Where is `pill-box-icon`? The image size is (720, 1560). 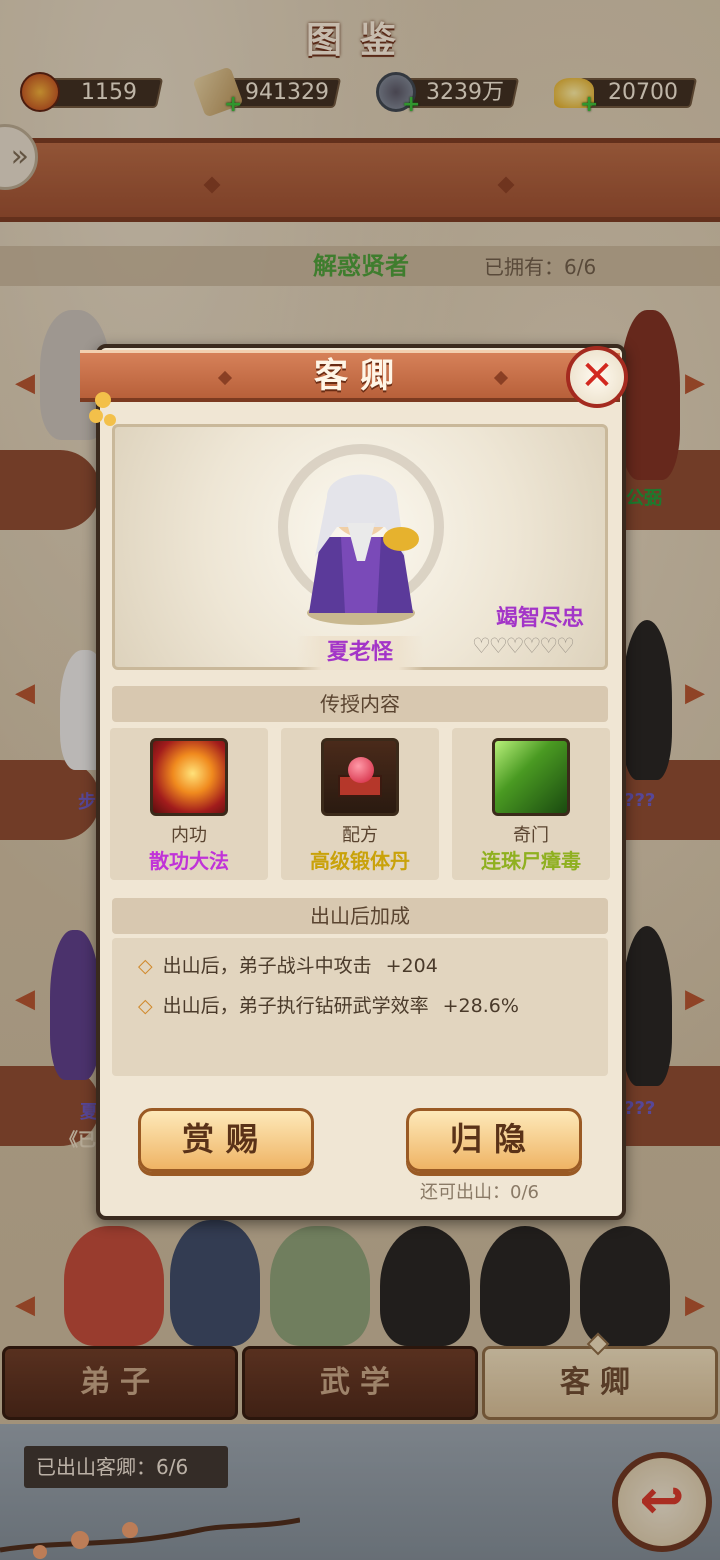 pill-box-icon is located at coordinates (360, 777).